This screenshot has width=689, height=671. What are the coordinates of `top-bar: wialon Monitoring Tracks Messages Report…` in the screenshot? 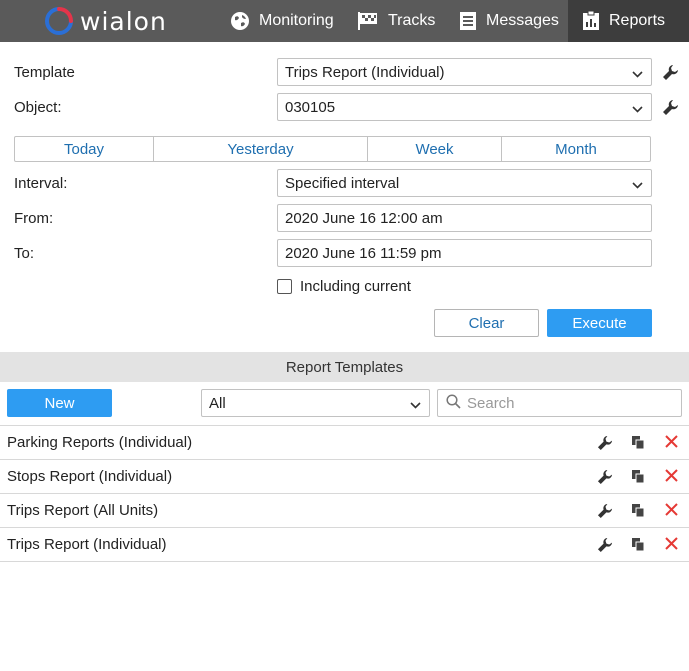 It's located at (344, 21).